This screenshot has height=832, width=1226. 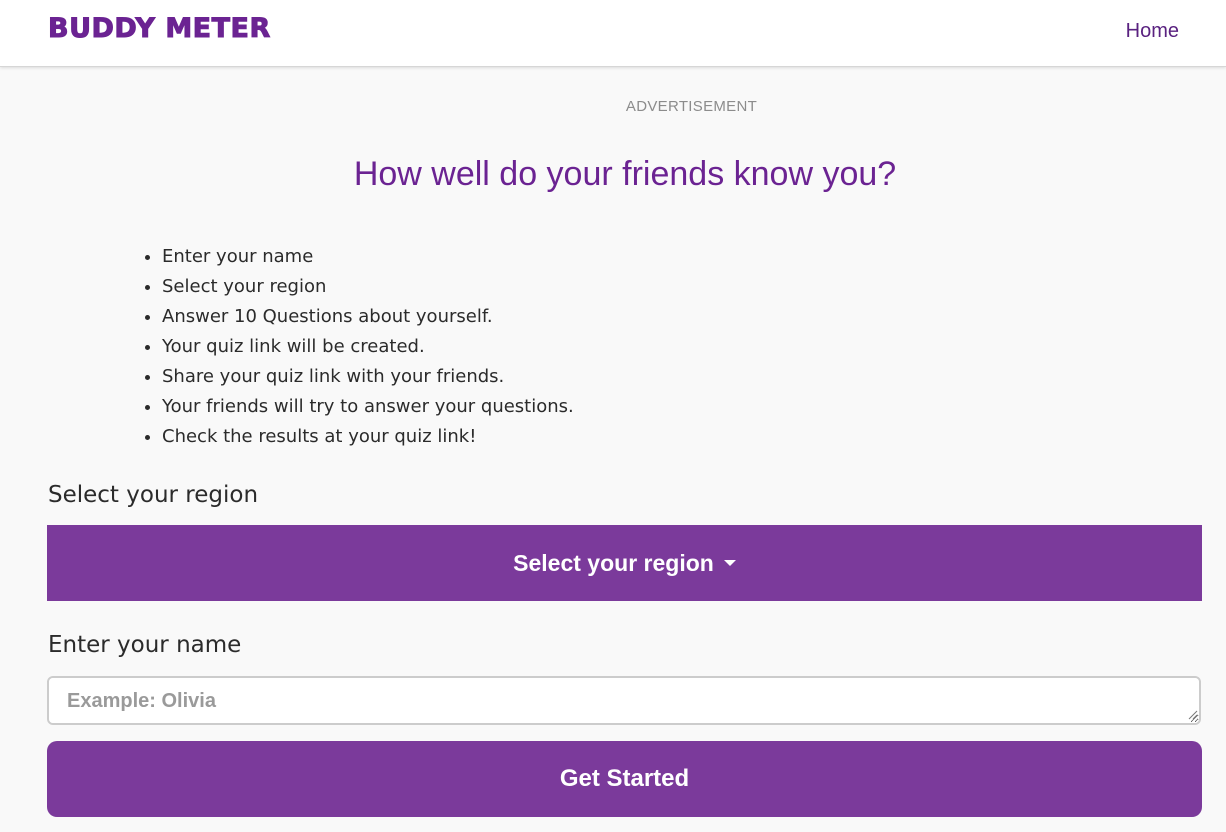 What do you see at coordinates (368, 257) in the screenshot?
I see `list-item: Enter your name` at bounding box center [368, 257].